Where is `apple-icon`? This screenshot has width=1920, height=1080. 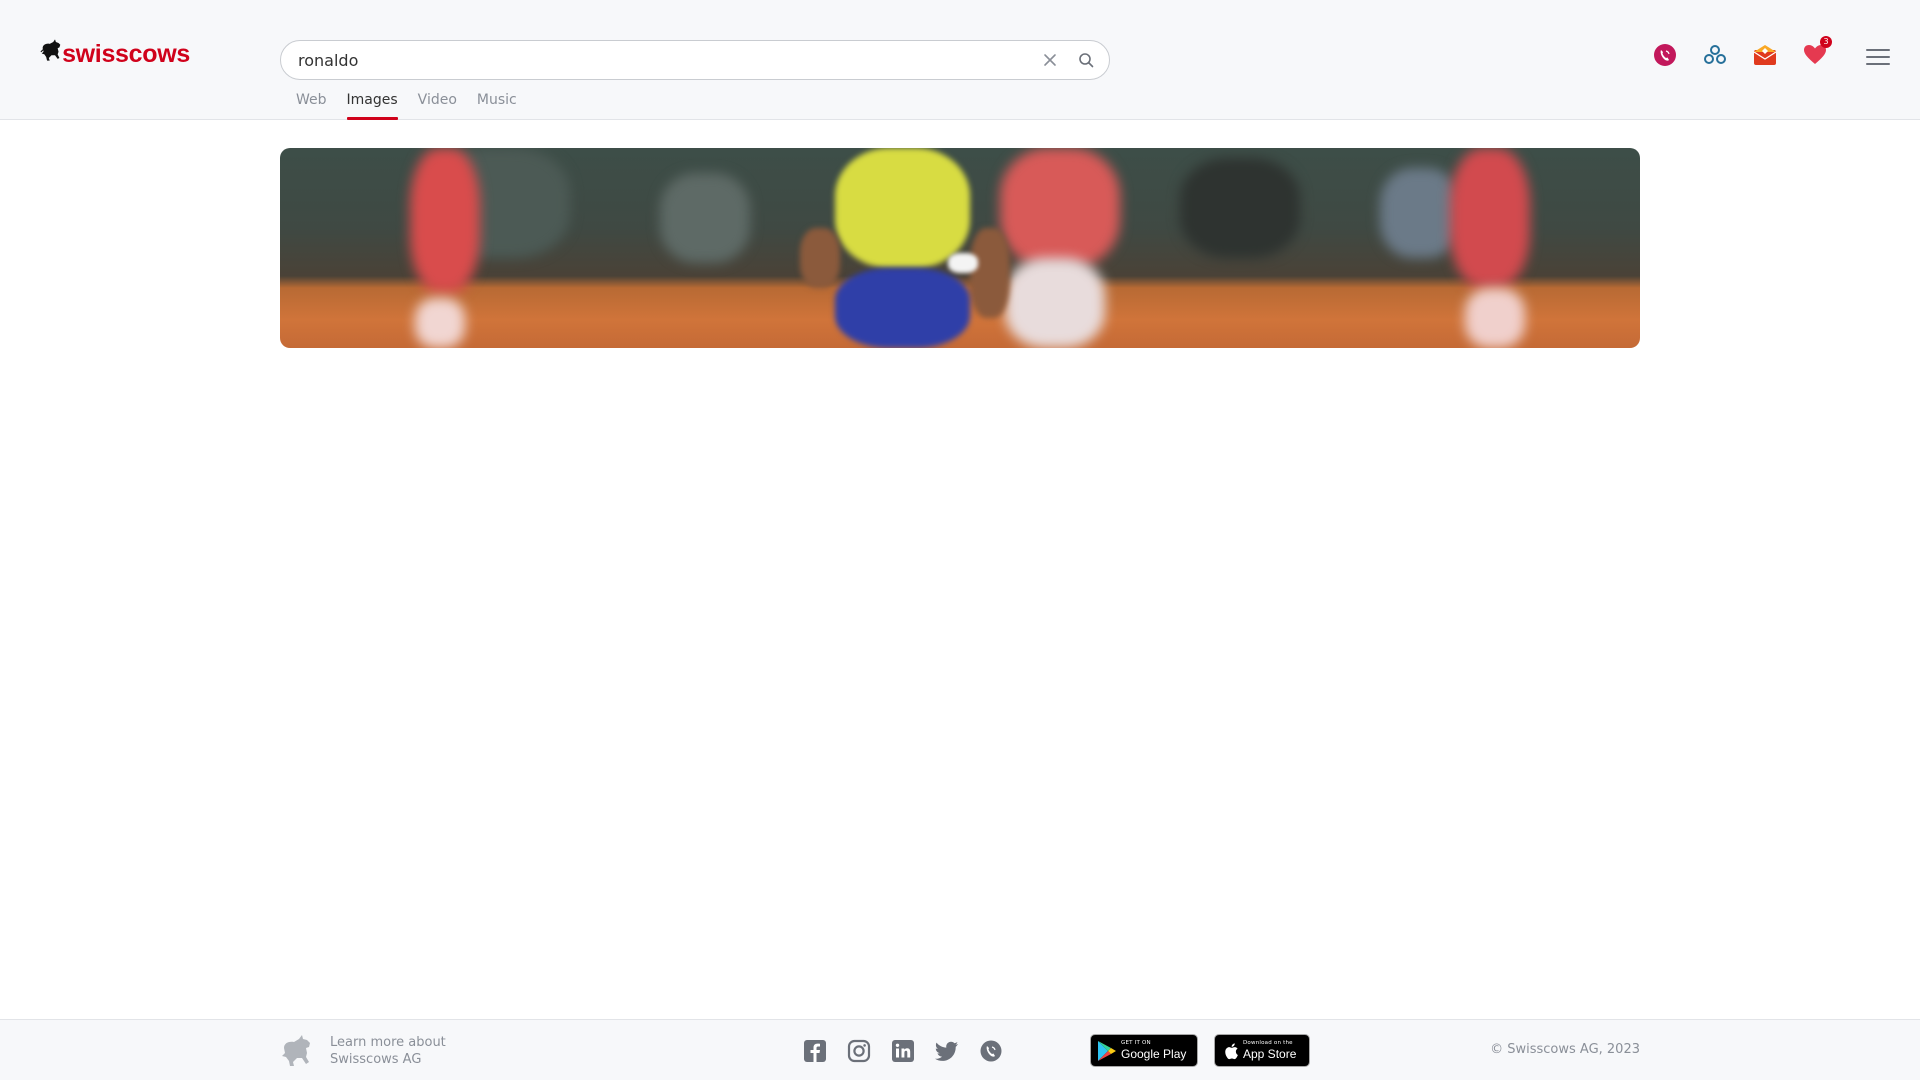 apple-icon is located at coordinates (1231, 1050).